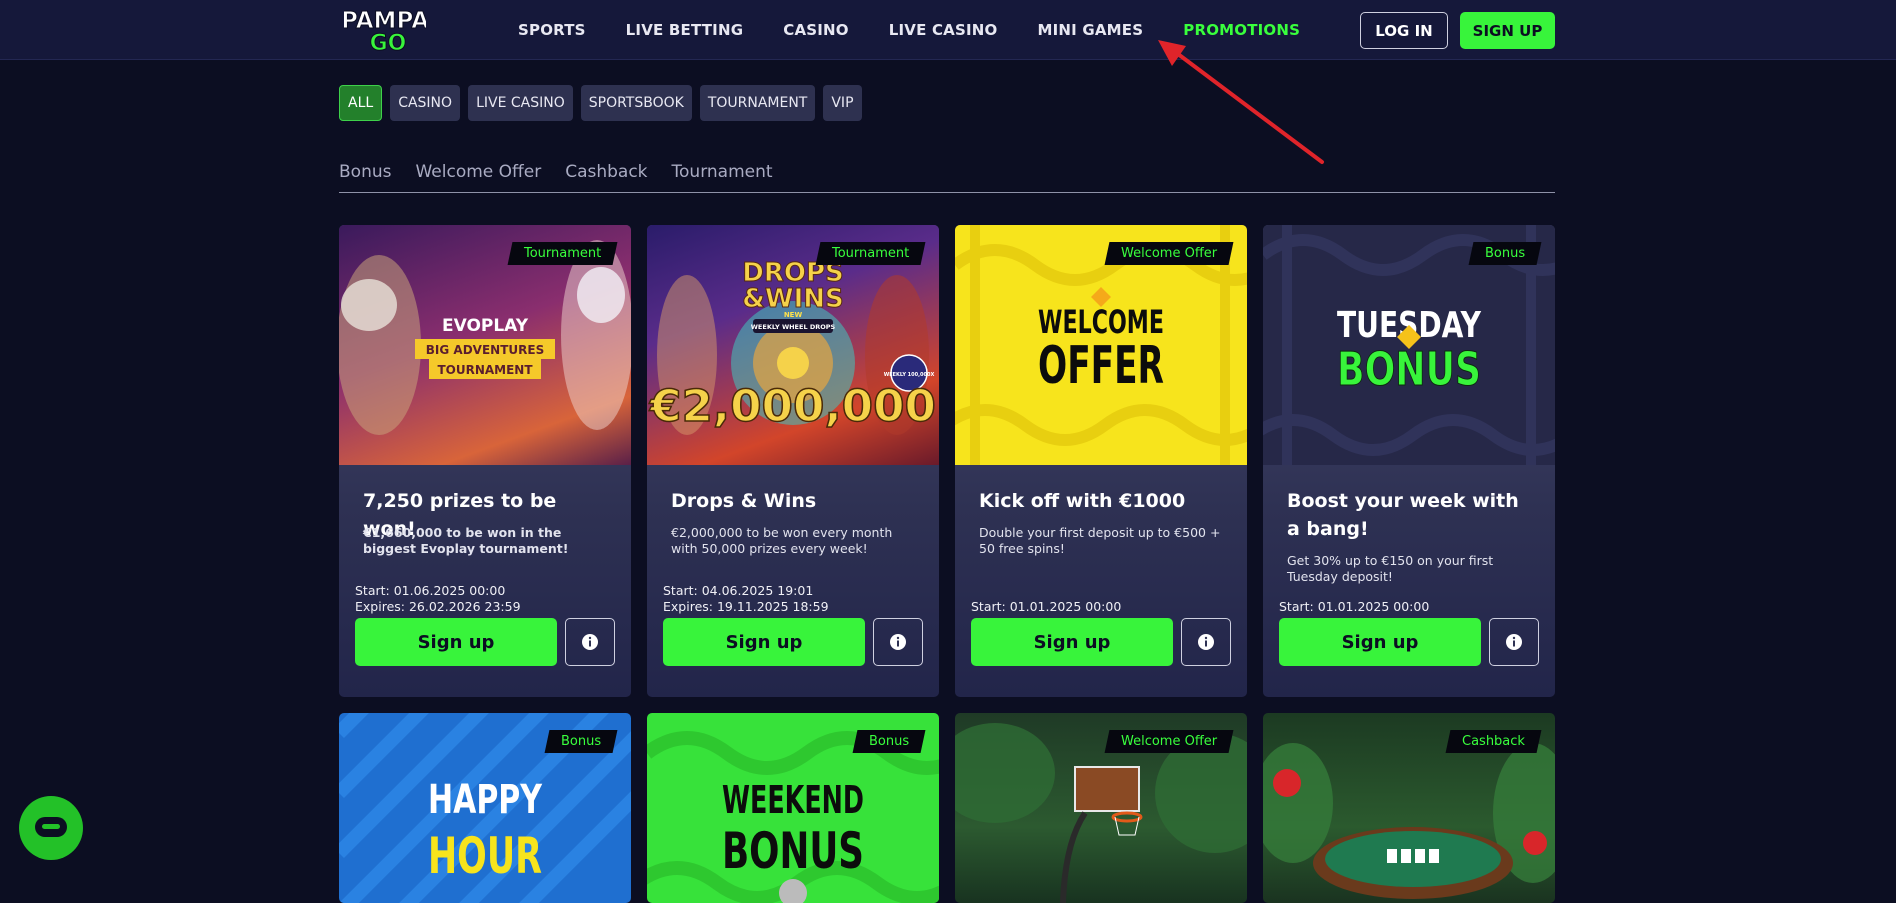 This screenshot has height=903, width=1896. What do you see at coordinates (1404, 30) in the screenshot?
I see `login-button: LOG IN` at bounding box center [1404, 30].